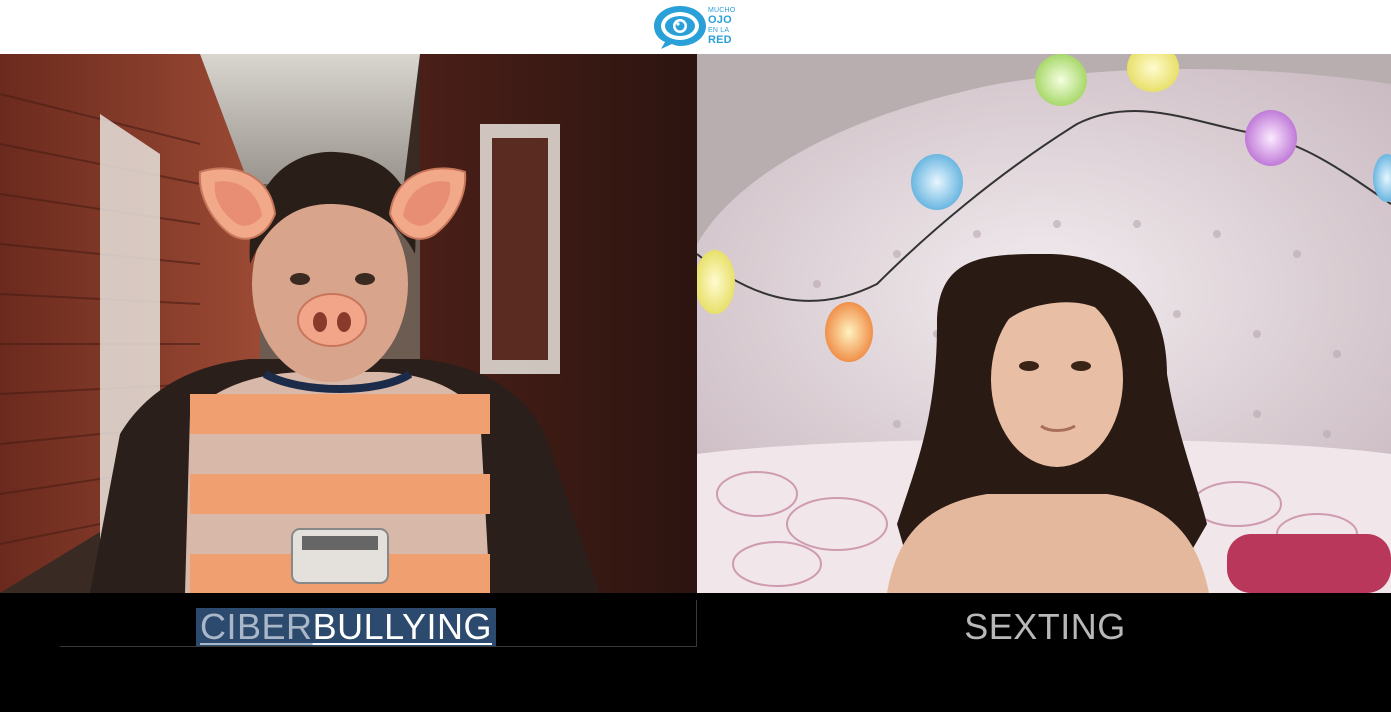 The width and height of the screenshot is (1391, 712). Describe the element at coordinates (256, 626) in the screenshot. I see `tab-ciber-prefix: CIBER` at that location.